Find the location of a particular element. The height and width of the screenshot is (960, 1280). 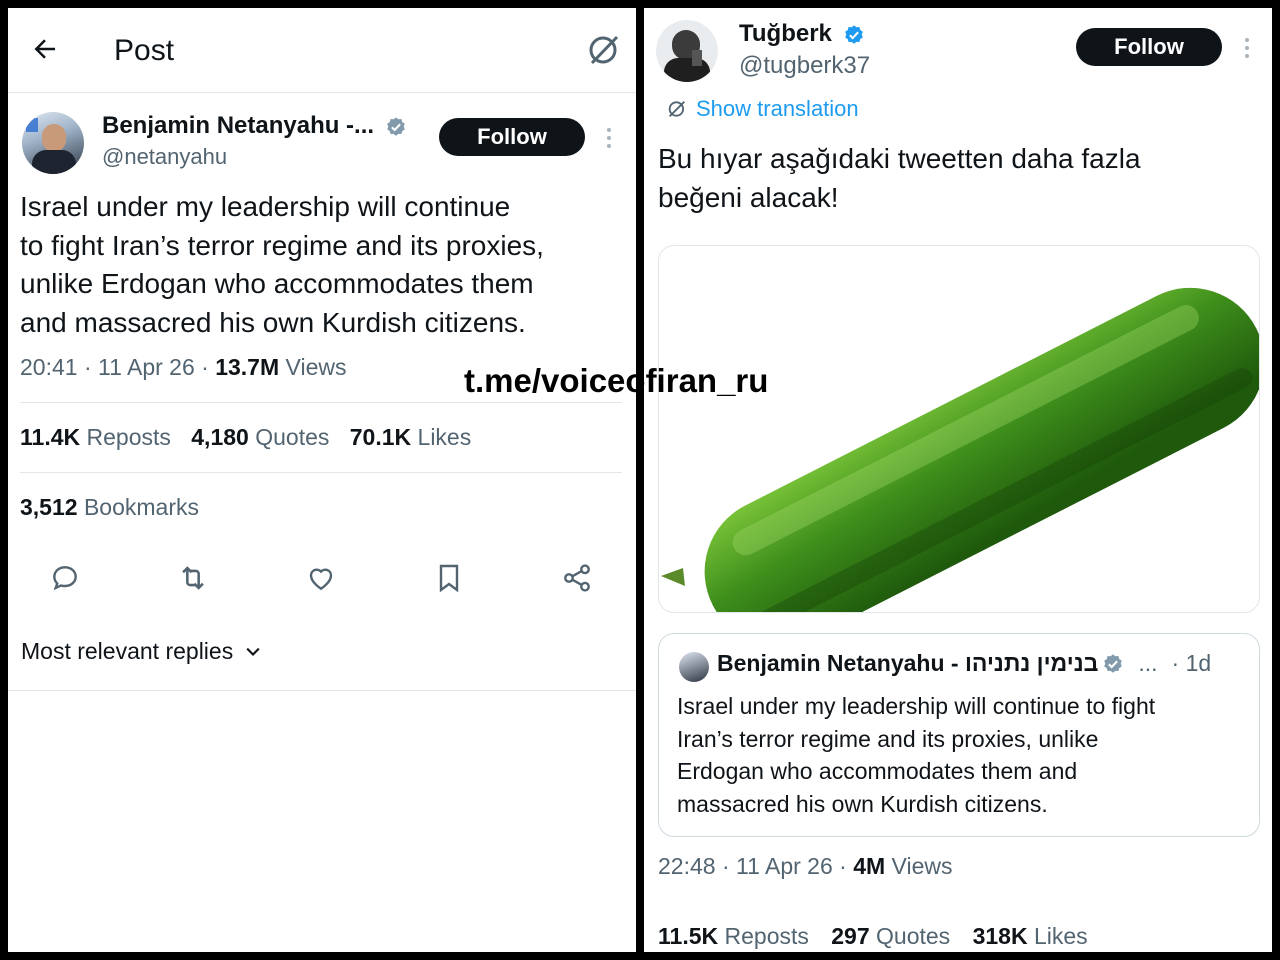

author-handle: @netanyahu is located at coordinates (164, 157).